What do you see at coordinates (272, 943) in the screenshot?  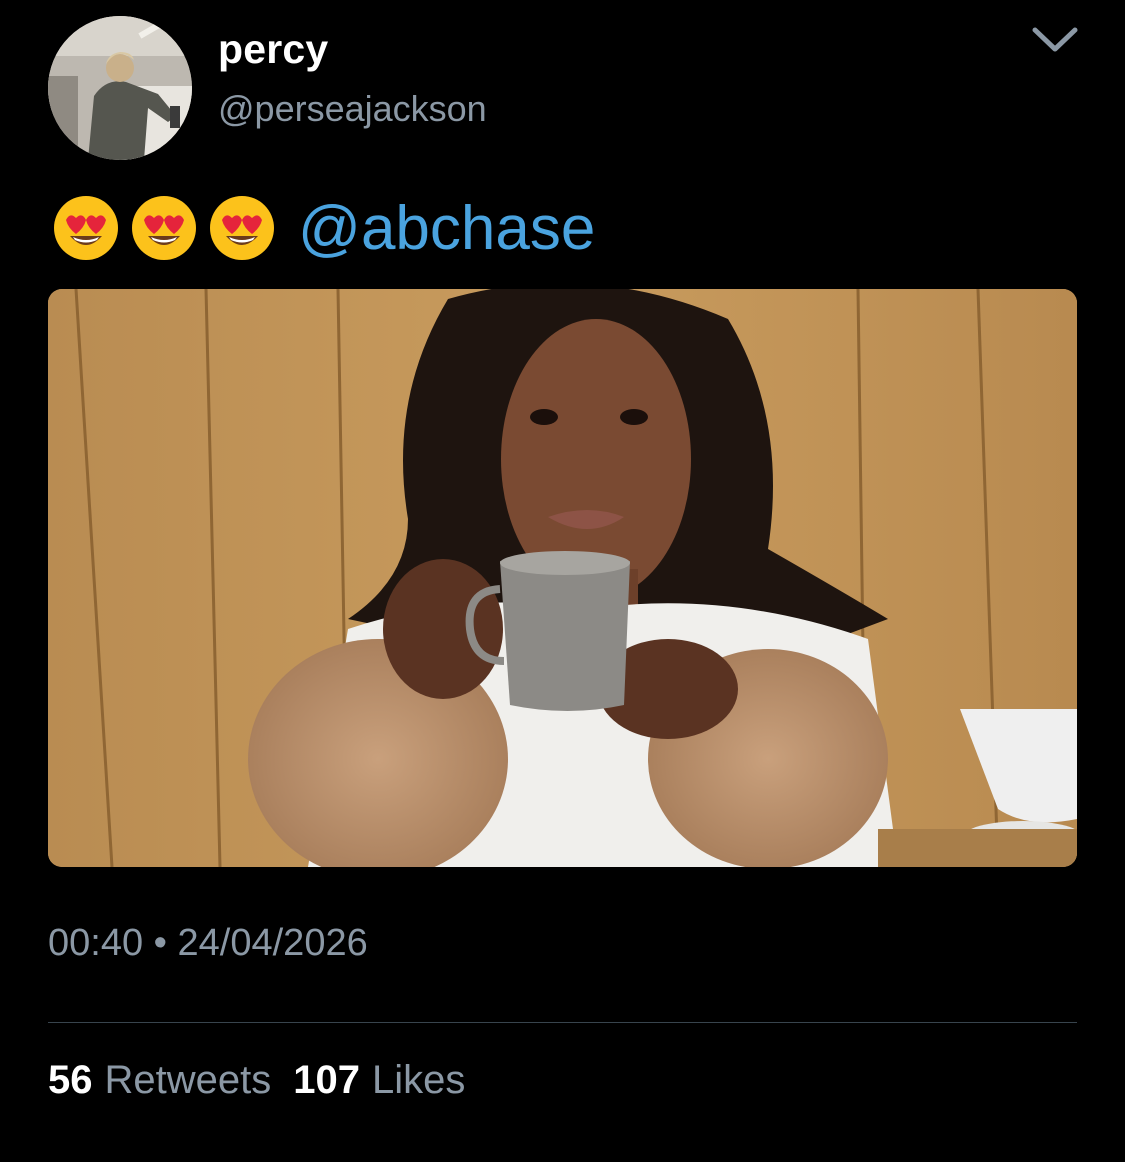 I see `tweet-date: 24/04/2026` at bounding box center [272, 943].